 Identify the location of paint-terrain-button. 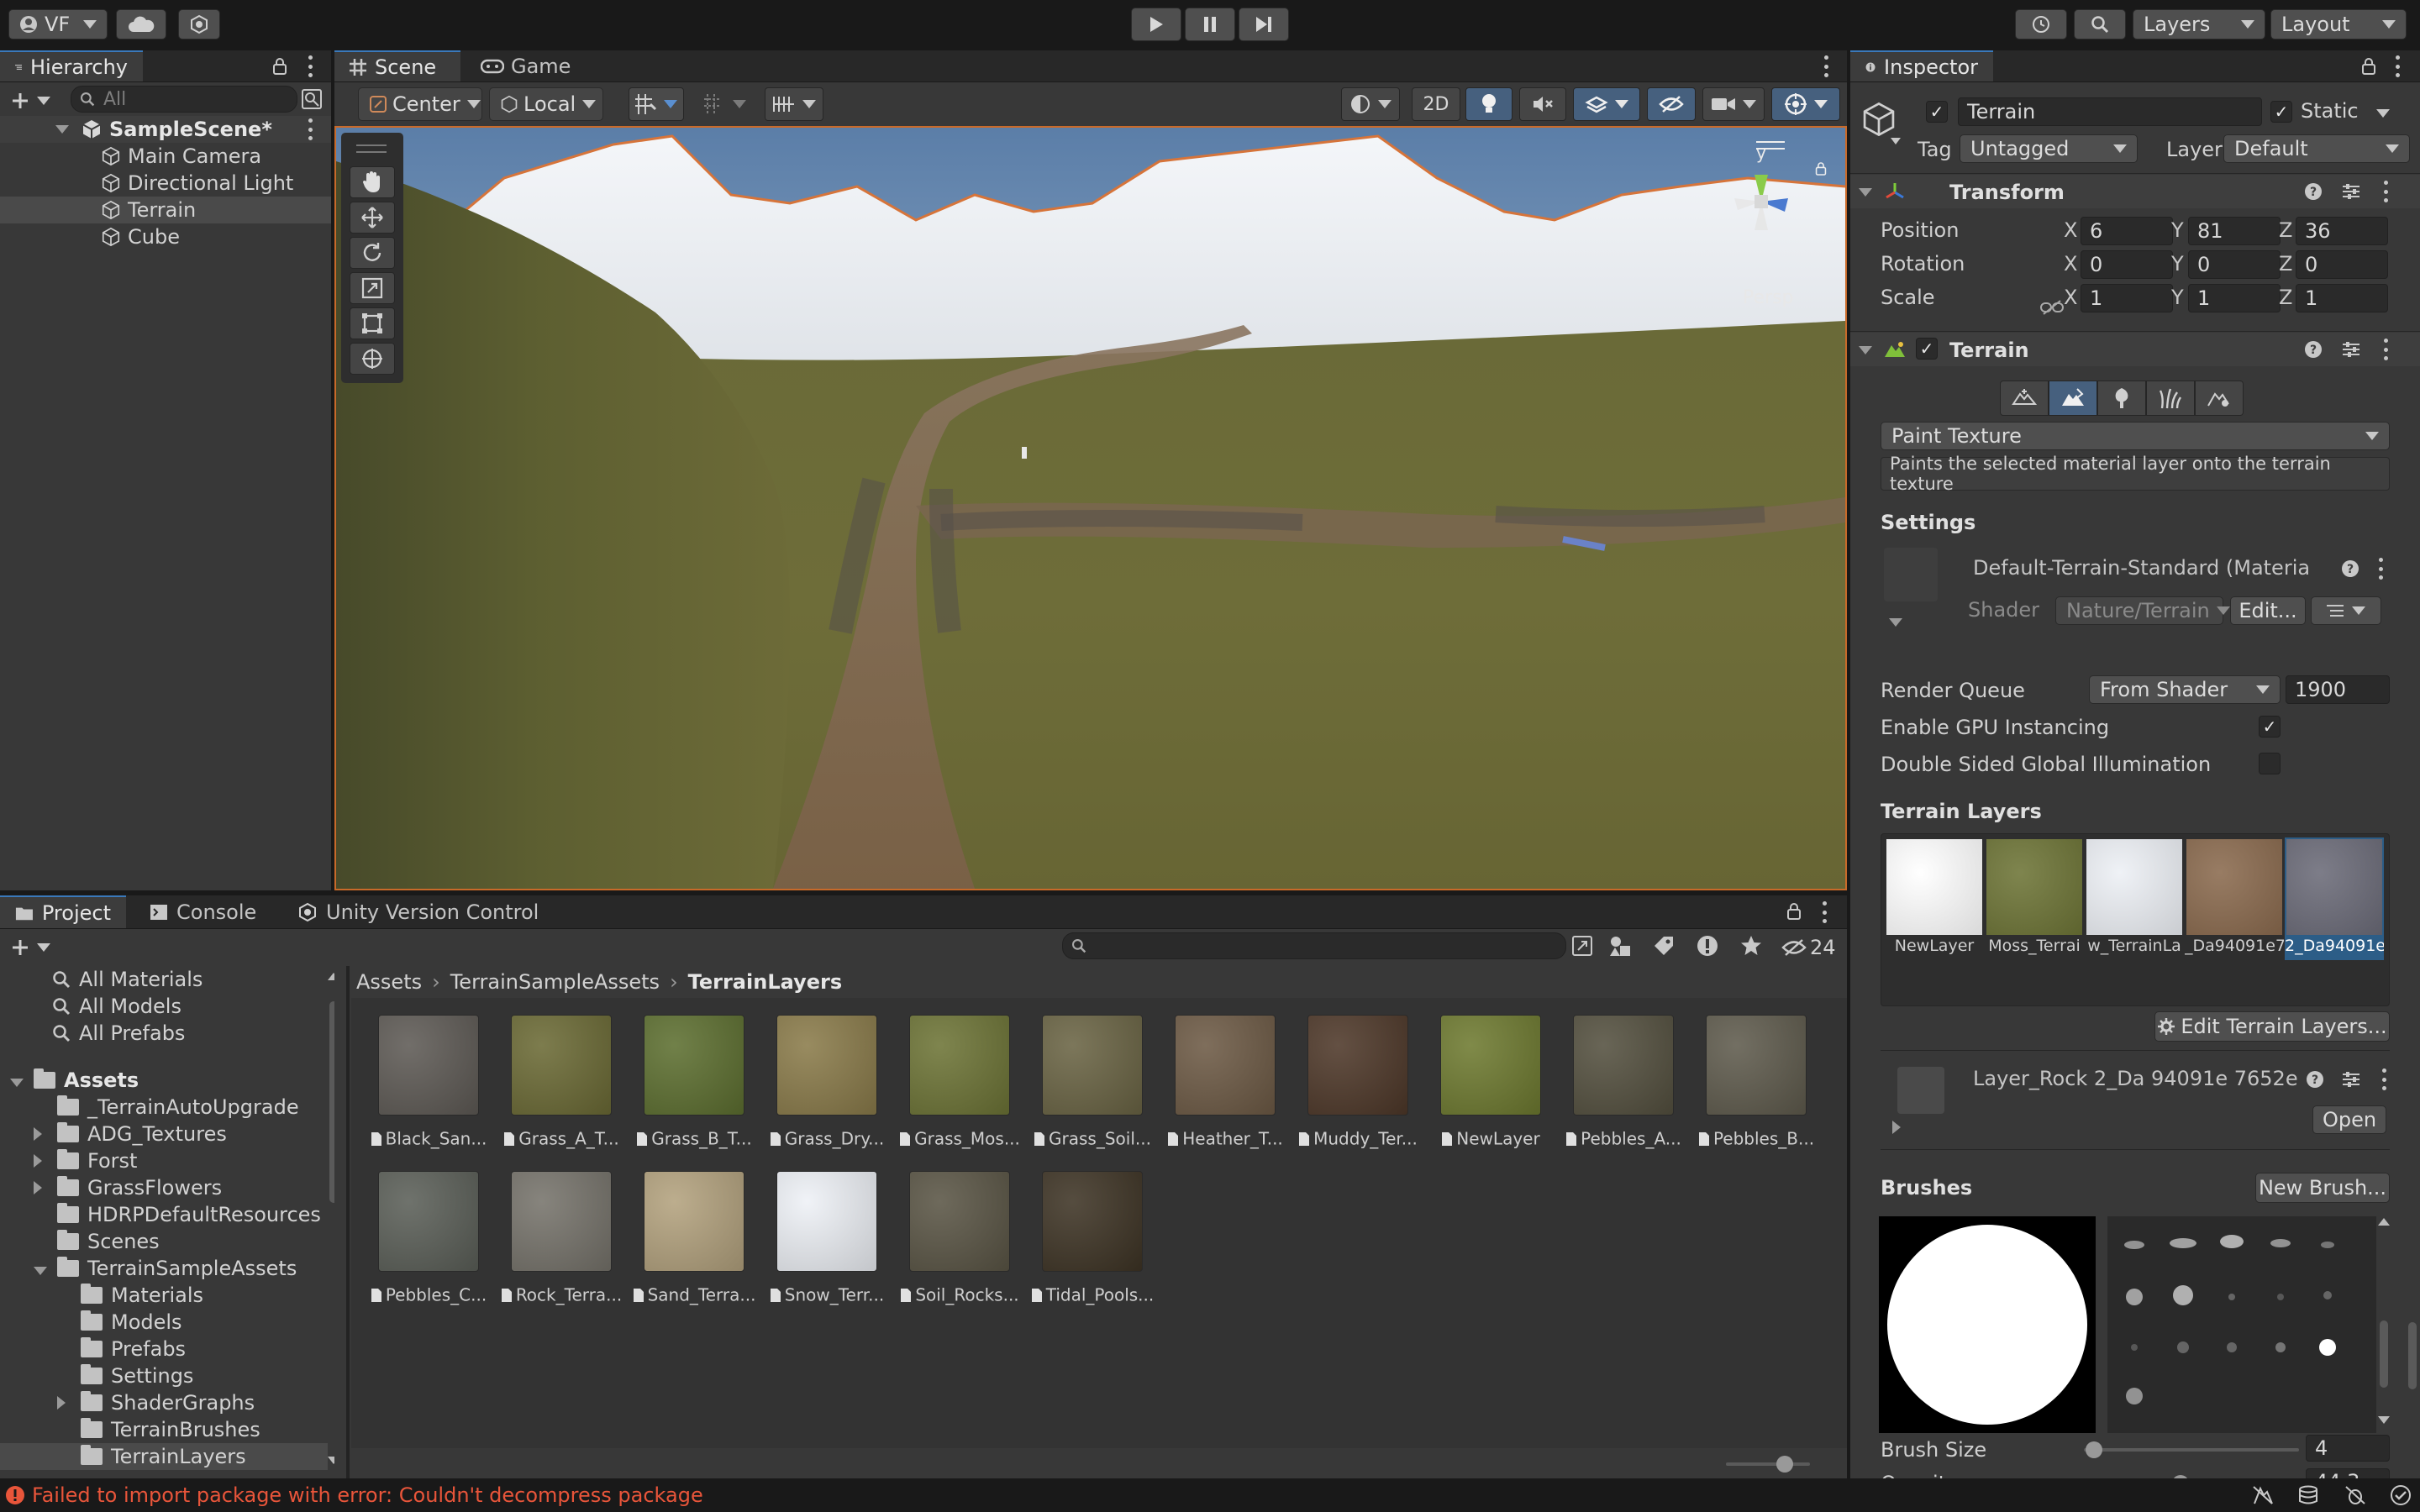
(2073, 398).